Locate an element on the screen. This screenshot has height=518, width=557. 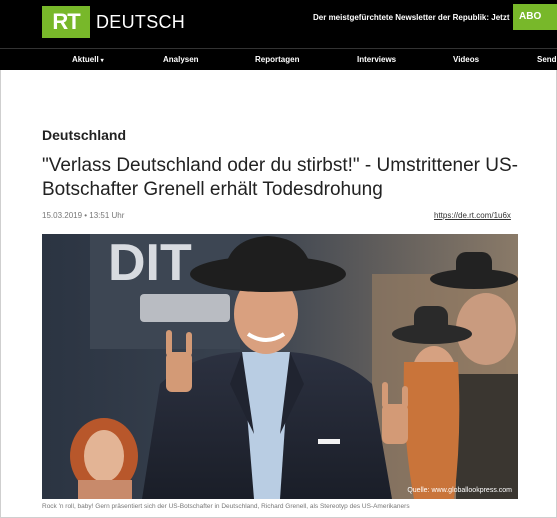
nav-item-analysen: Analysen is located at coordinates (181, 60).